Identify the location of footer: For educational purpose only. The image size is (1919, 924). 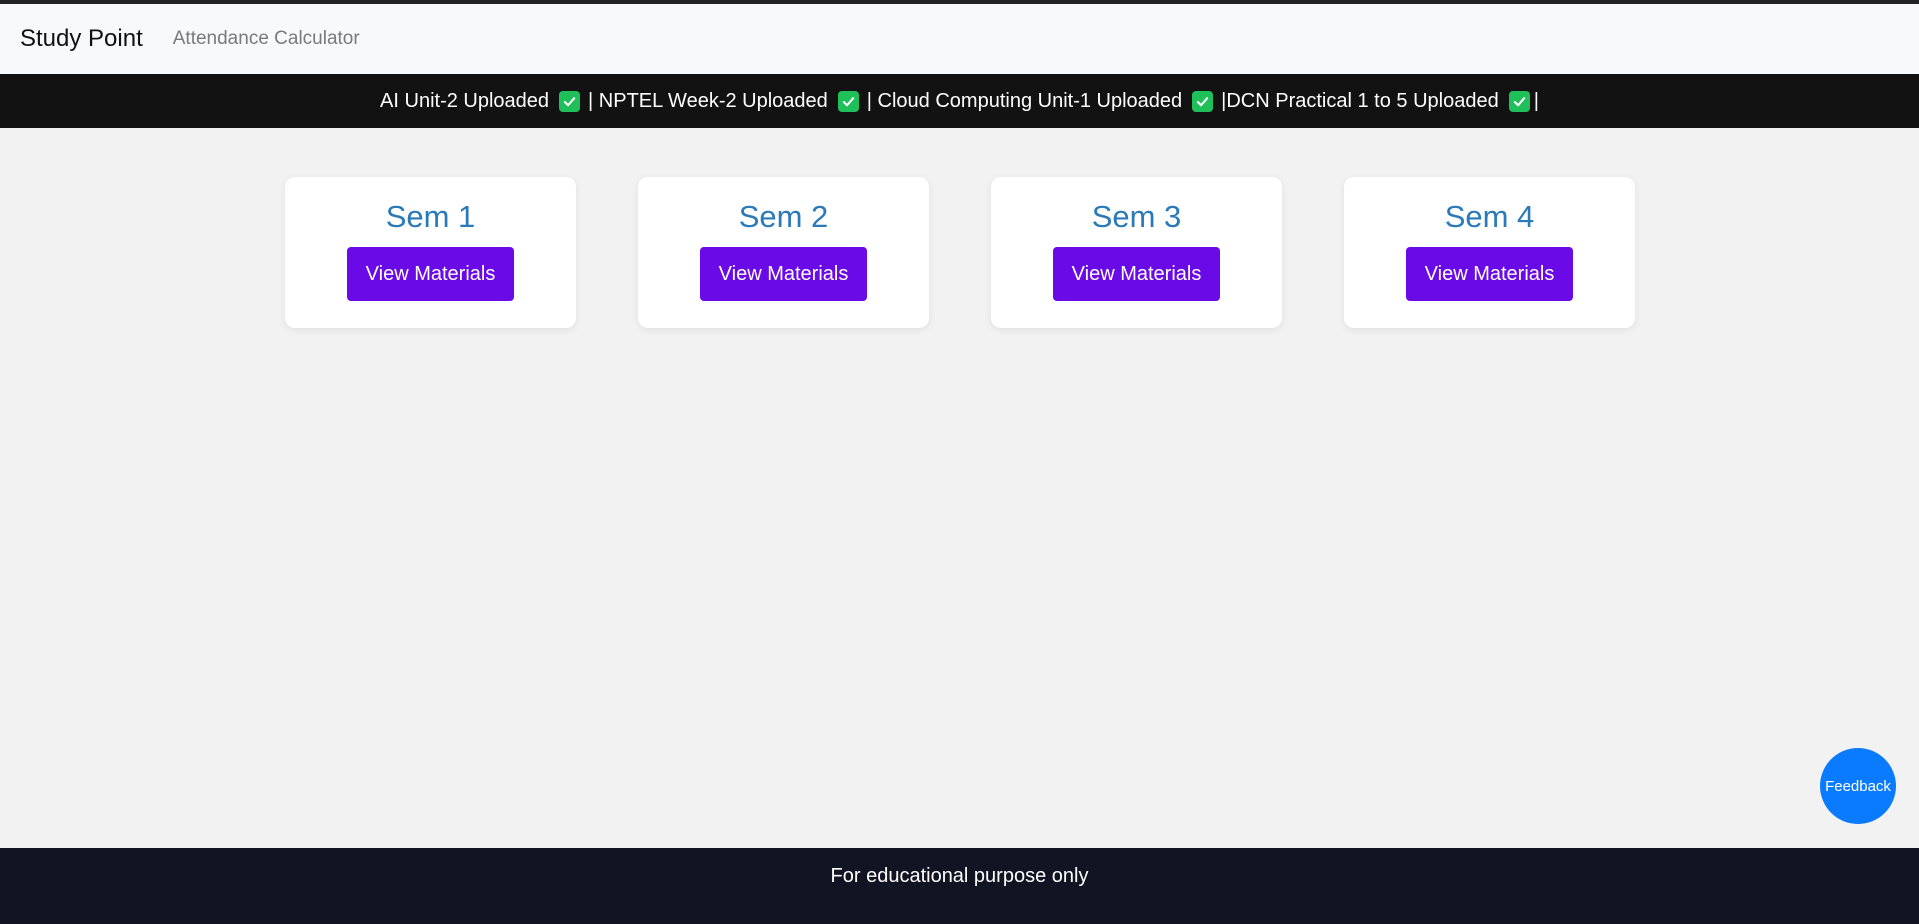
(959, 886).